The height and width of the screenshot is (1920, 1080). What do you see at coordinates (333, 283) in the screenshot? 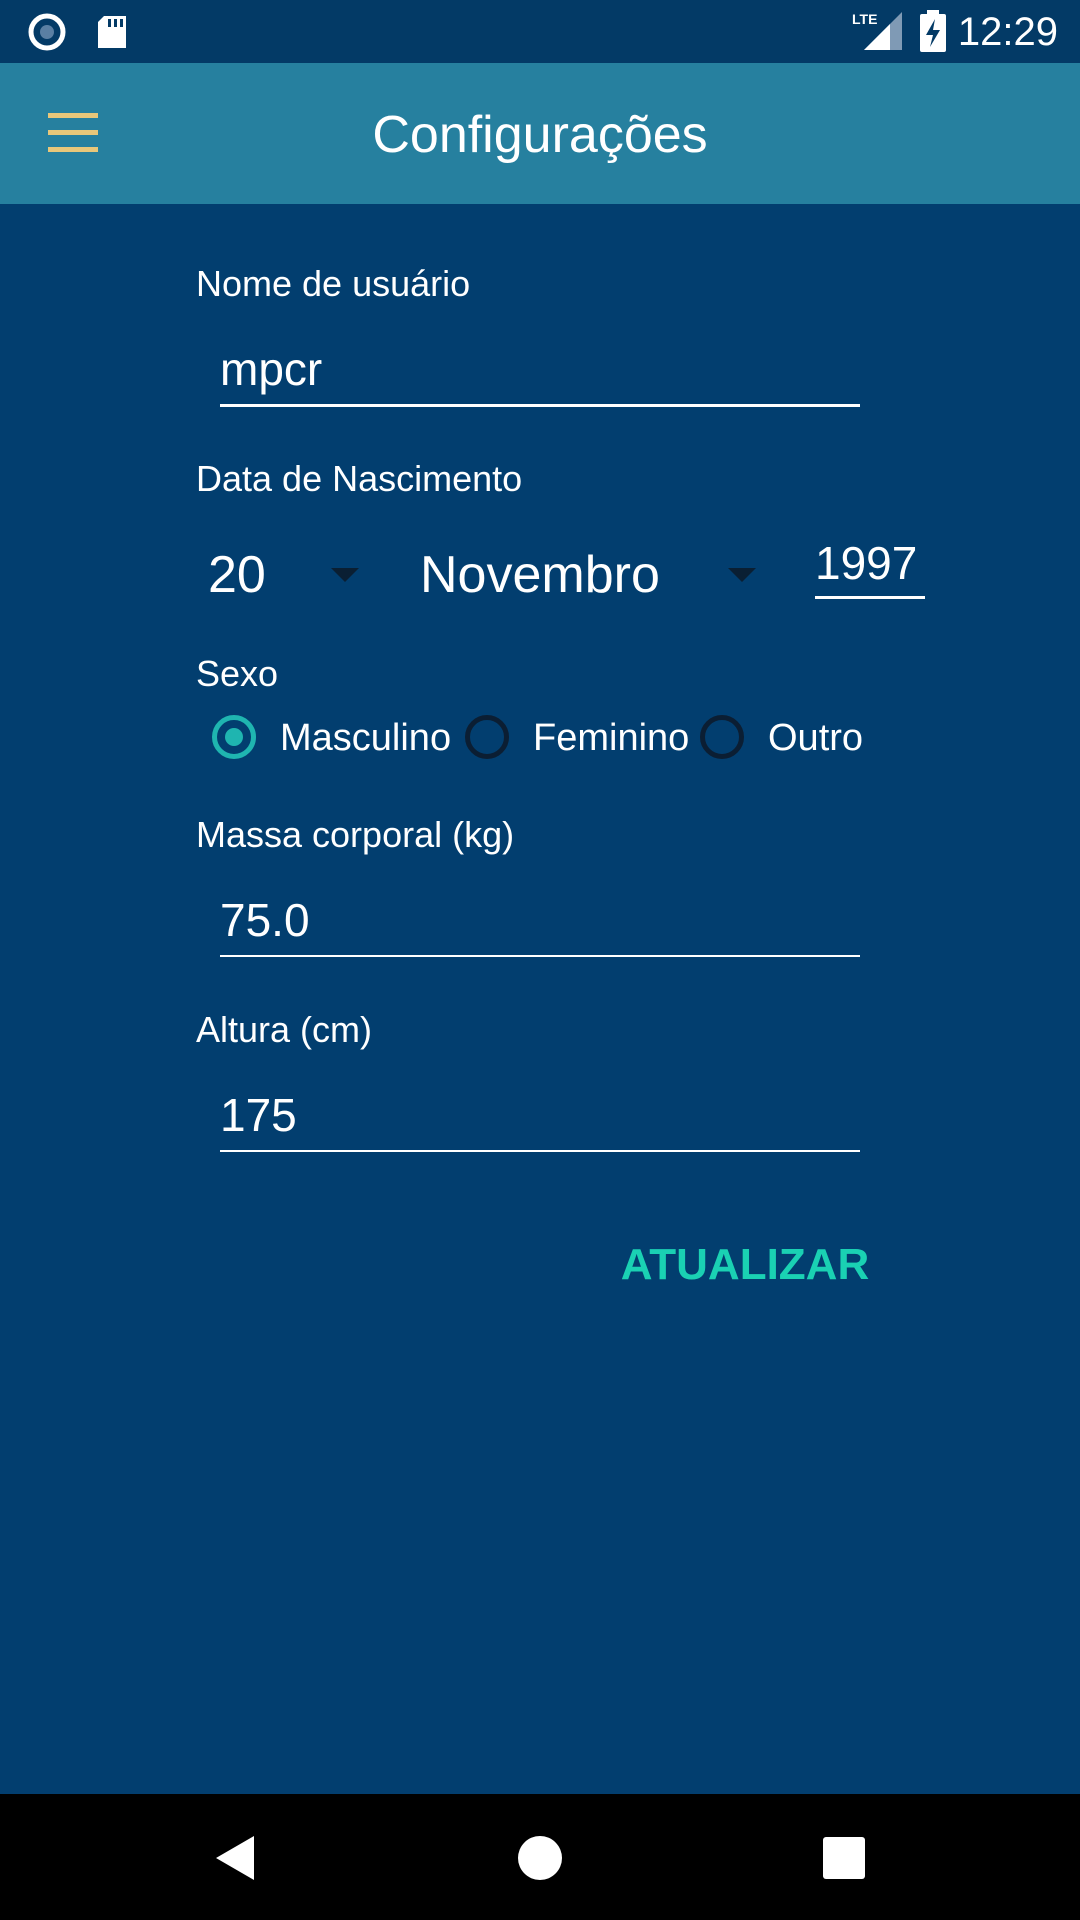
I see `username-label: Nome de usuário` at bounding box center [333, 283].